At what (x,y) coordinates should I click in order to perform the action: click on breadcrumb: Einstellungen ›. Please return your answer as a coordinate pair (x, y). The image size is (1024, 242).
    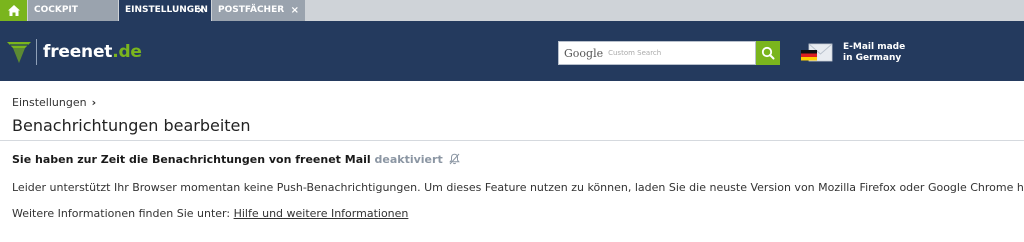
    Looking at the image, I should click on (54, 102).